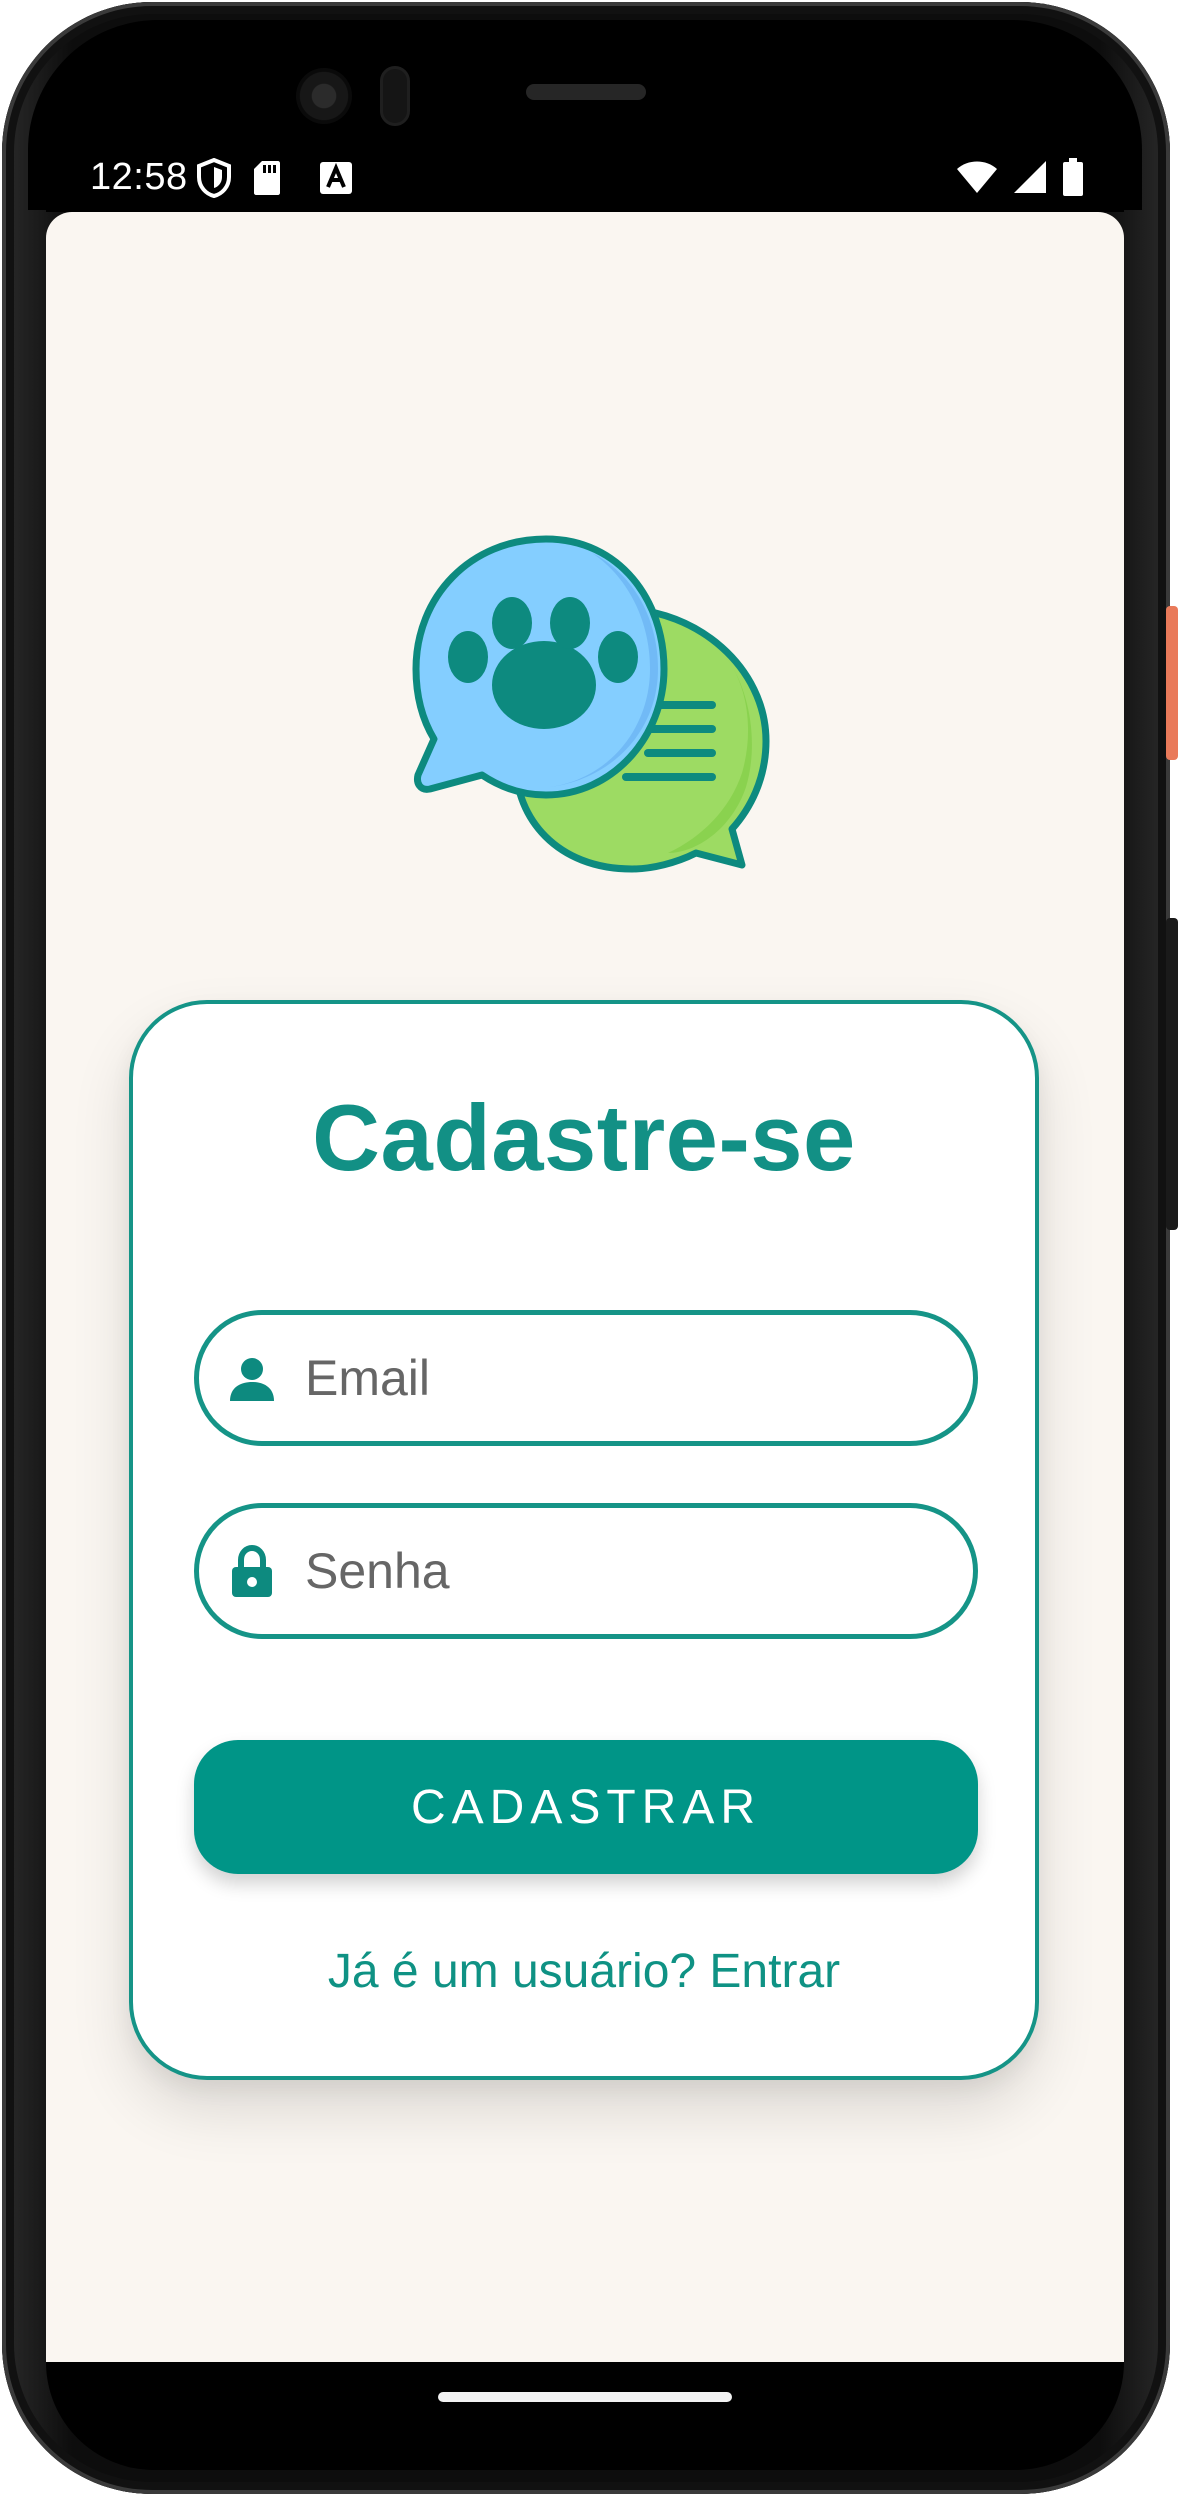 This screenshot has width=1178, height=2498. I want to click on front-camera, so click(324, 96).